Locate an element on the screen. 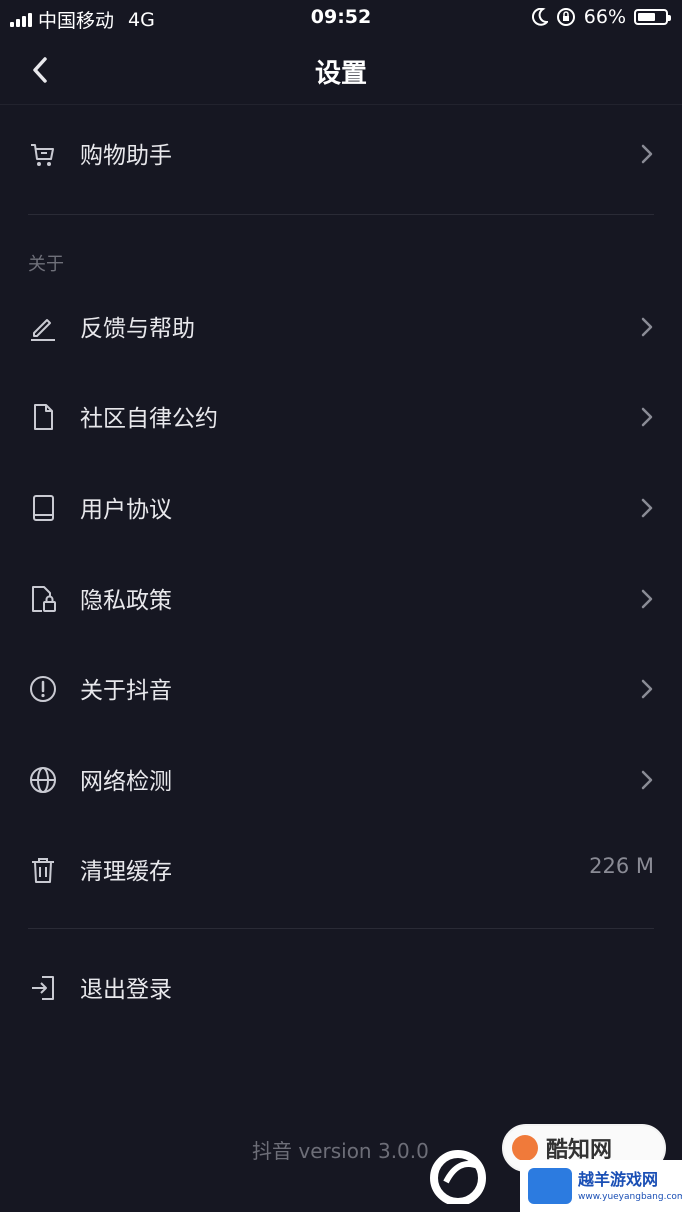 Image resolution: width=682 pixels, height=1212 pixels. settings-item-label: 购物助手 is located at coordinates (126, 156).